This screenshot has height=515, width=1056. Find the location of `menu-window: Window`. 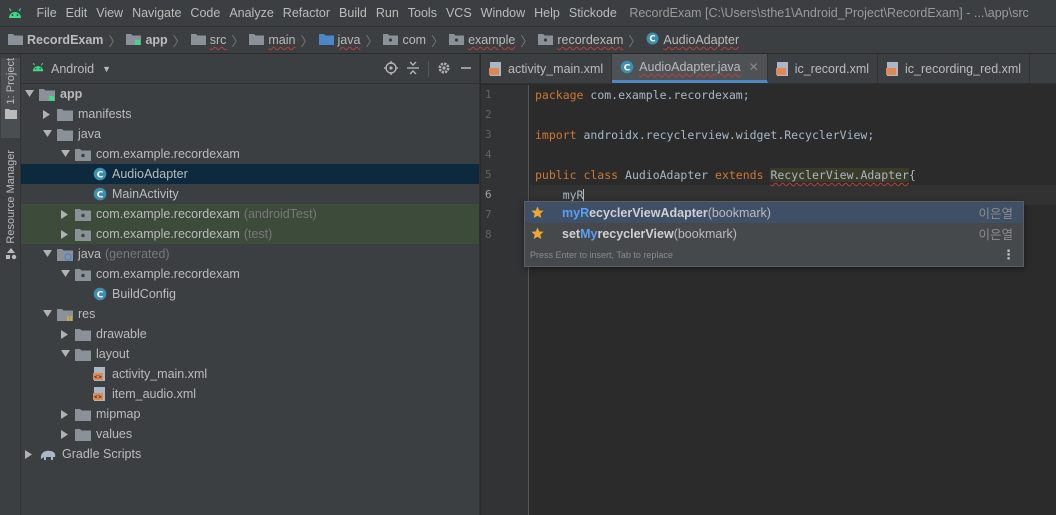

menu-window: Window is located at coordinates (502, 13).